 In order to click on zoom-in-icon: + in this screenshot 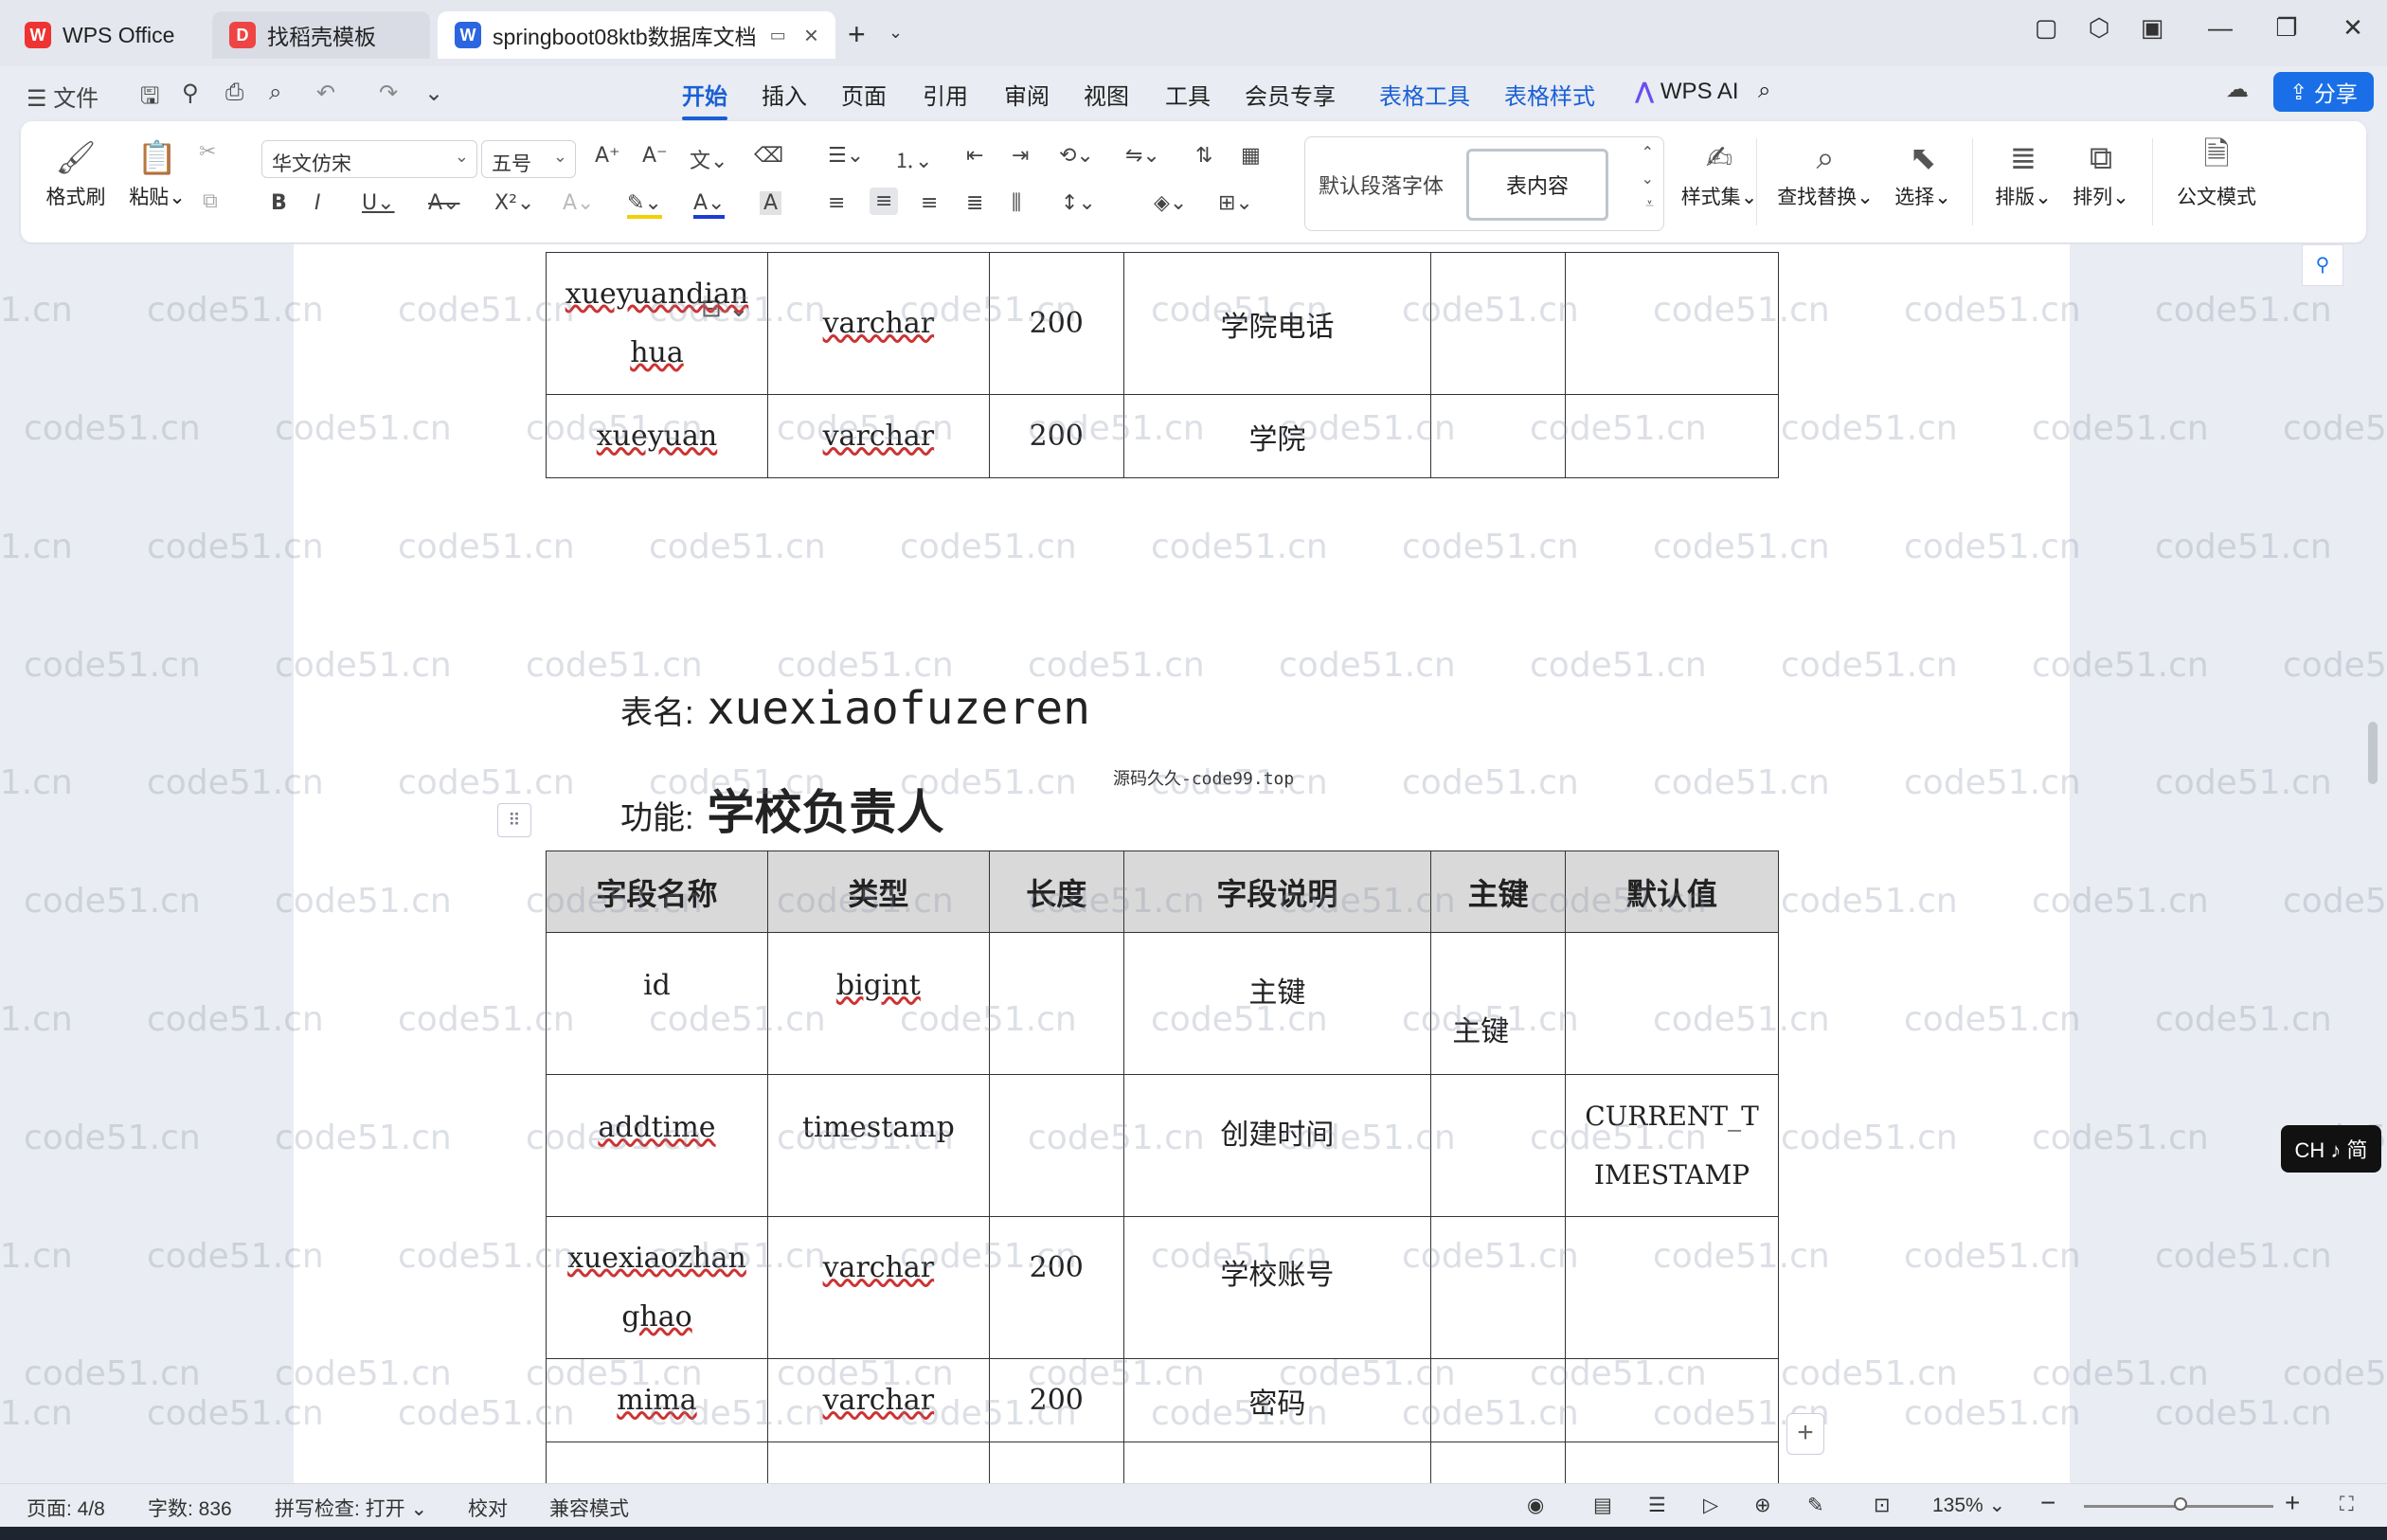, I will do `click(2292, 1503)`.